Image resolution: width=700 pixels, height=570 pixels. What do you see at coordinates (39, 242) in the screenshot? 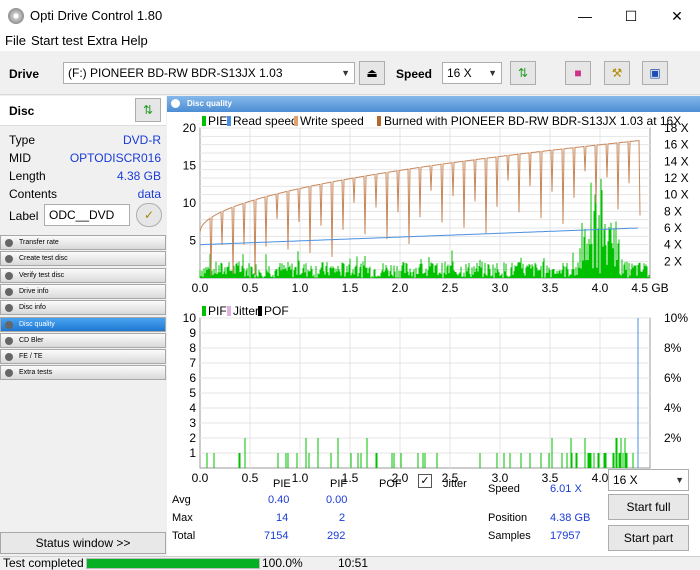
I see `nav-item-label: Transfer rate` at bounding box center [39, 242].